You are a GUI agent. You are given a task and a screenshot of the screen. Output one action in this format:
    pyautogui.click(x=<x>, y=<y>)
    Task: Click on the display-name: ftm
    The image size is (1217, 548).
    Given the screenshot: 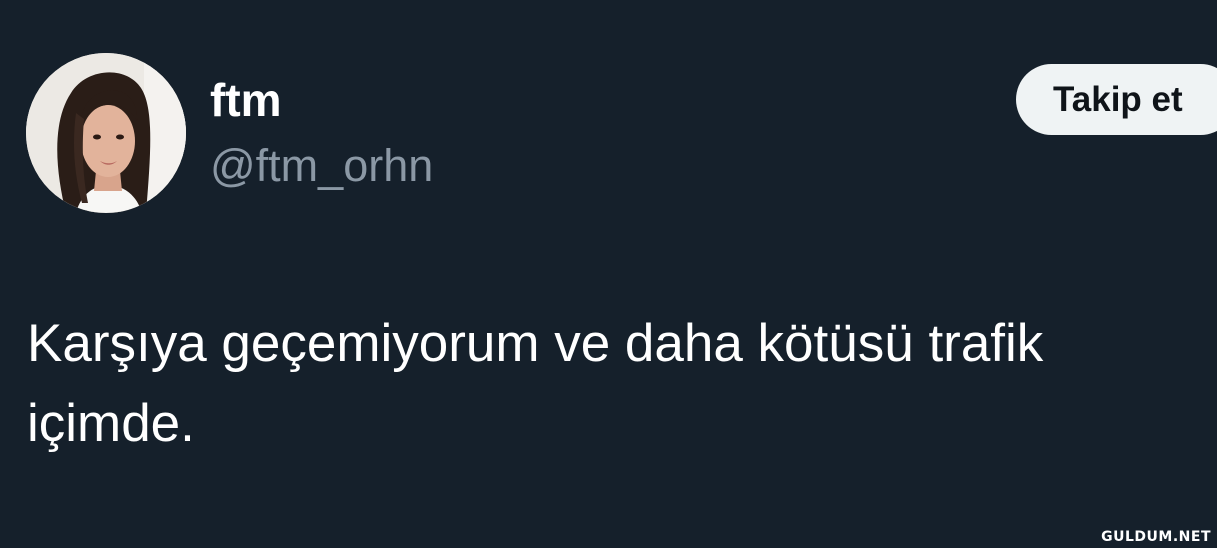 What is the action you would take?
    pyautogui.click(x=246, y=100)
    